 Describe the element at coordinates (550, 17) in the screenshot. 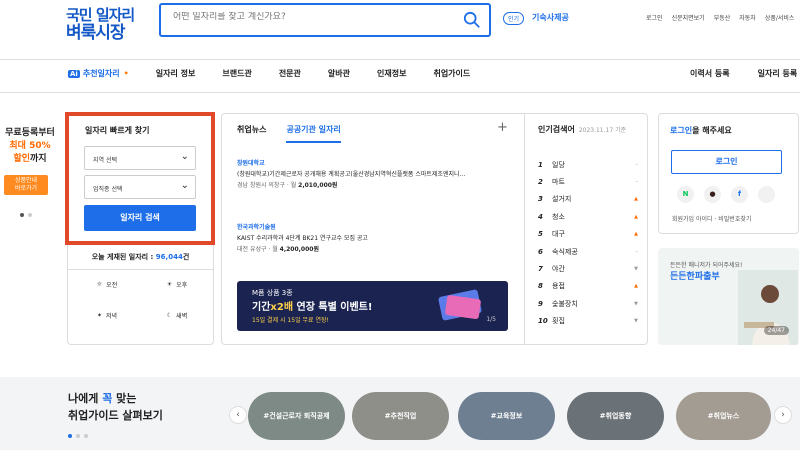

I see `popular-search-link: 기숙사제공` at that location.